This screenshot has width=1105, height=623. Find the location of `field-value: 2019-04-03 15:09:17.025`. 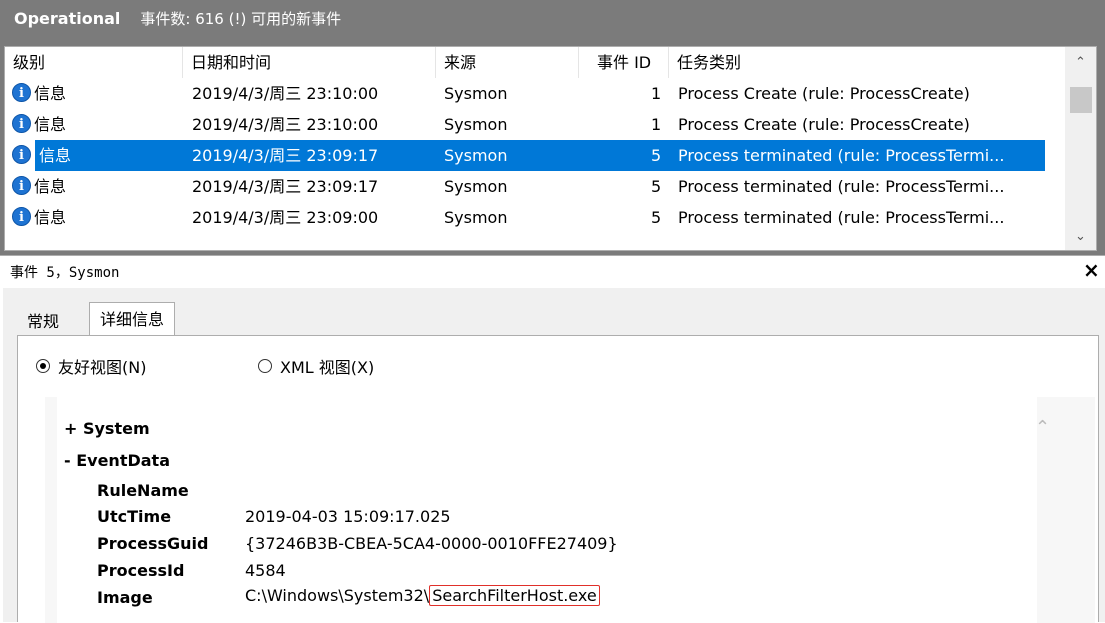

field-value: 2019-04-03 15:09:17.025 is located at coordinates (348, 516).